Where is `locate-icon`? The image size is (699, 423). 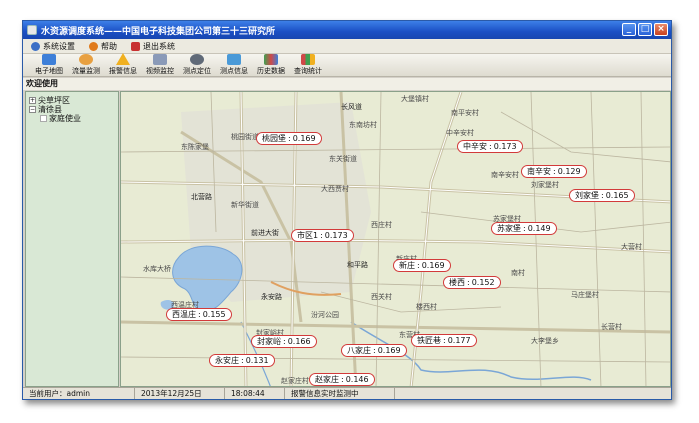 locate-icon is located at coordinates (197, 59).